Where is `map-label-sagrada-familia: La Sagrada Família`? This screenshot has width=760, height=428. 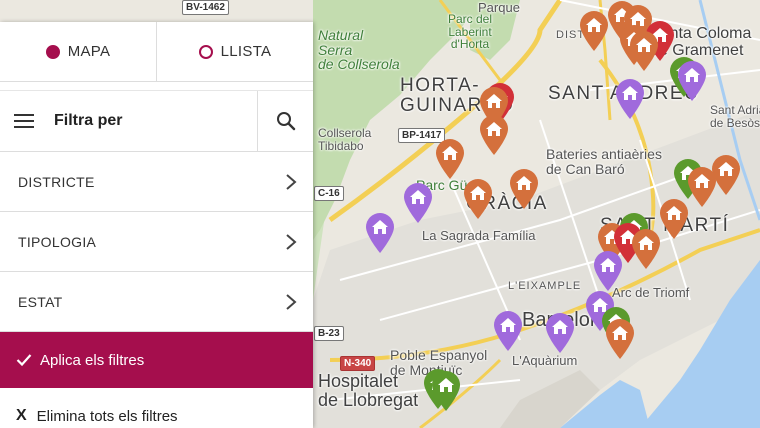 map-label-sagrada-familia: La Sagrada Família is located at coordinates (479, 235).